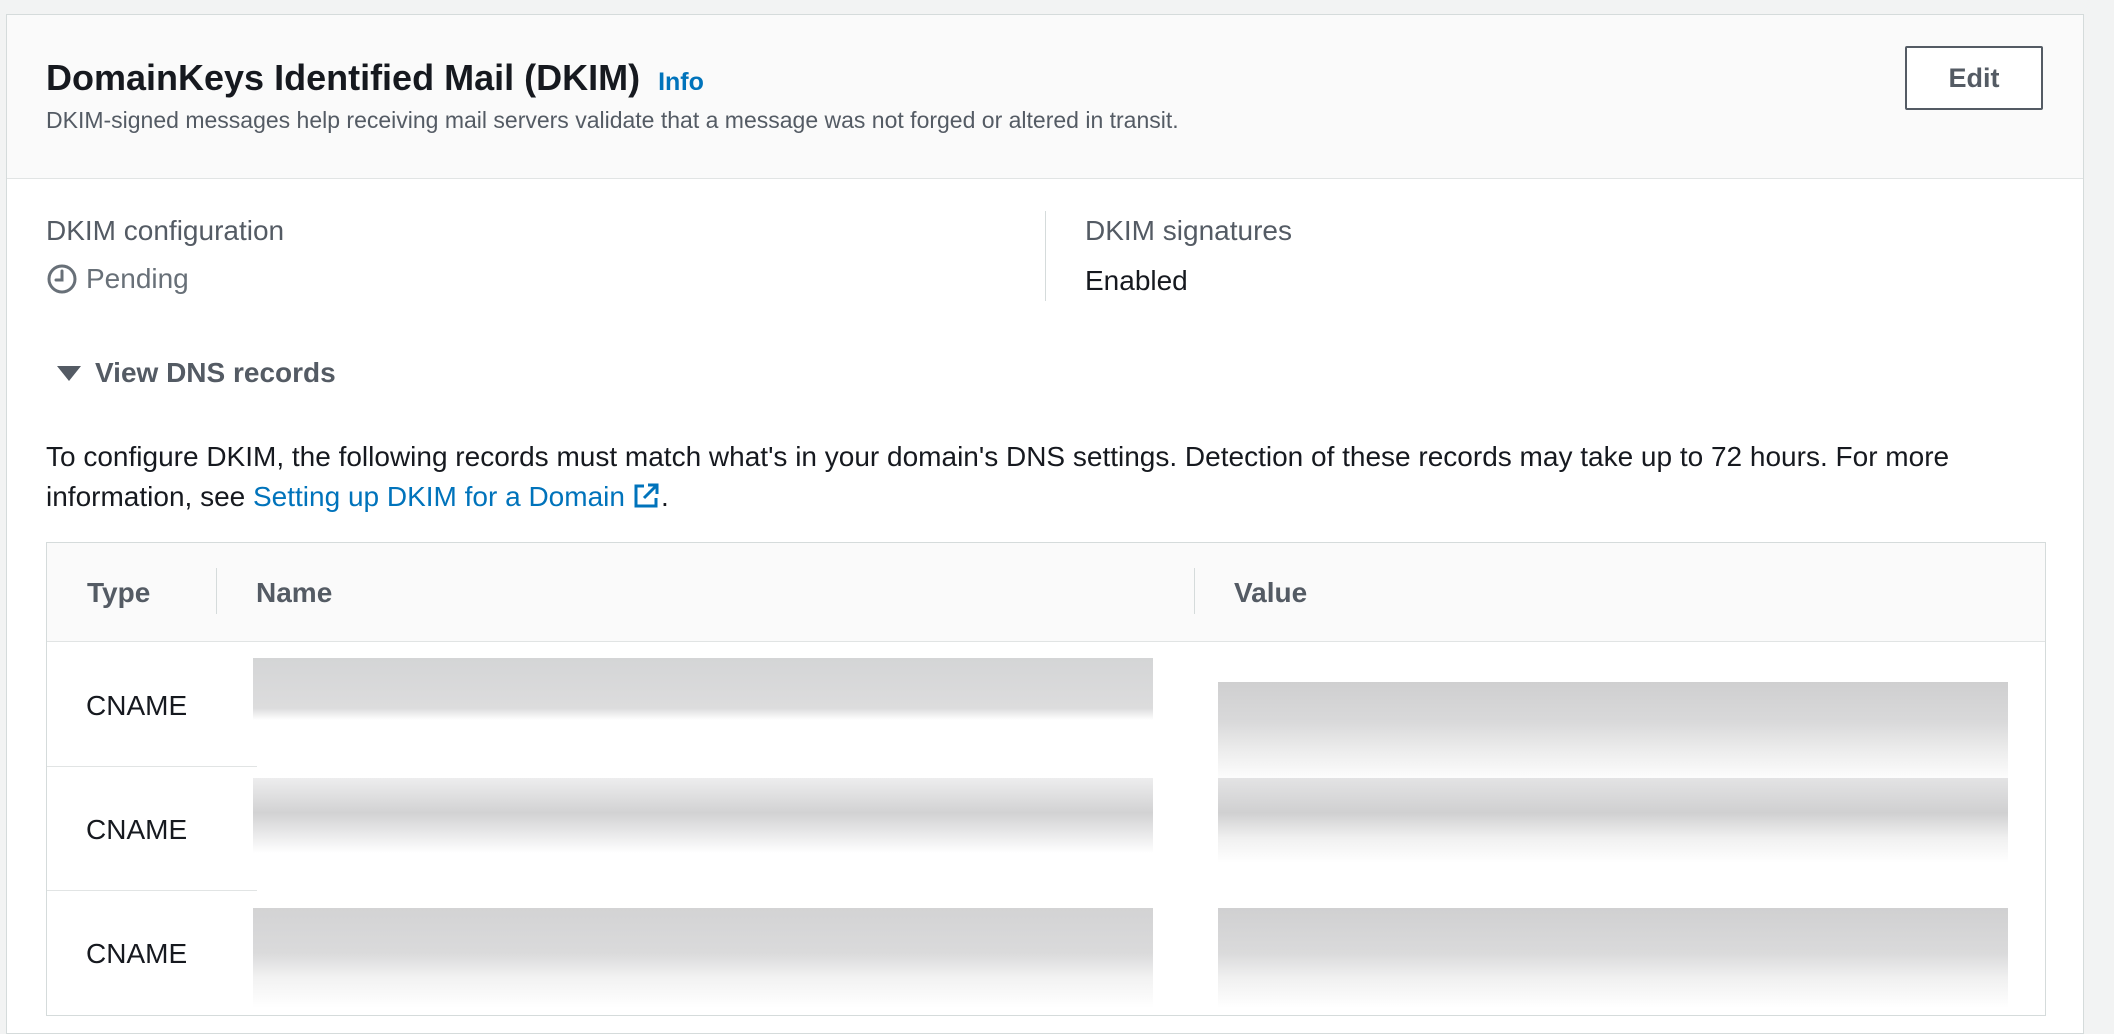 This screenshot has width=2114, height=1034. I want to click on view-dns-records-expander: View DNS records, so click(196, 373).